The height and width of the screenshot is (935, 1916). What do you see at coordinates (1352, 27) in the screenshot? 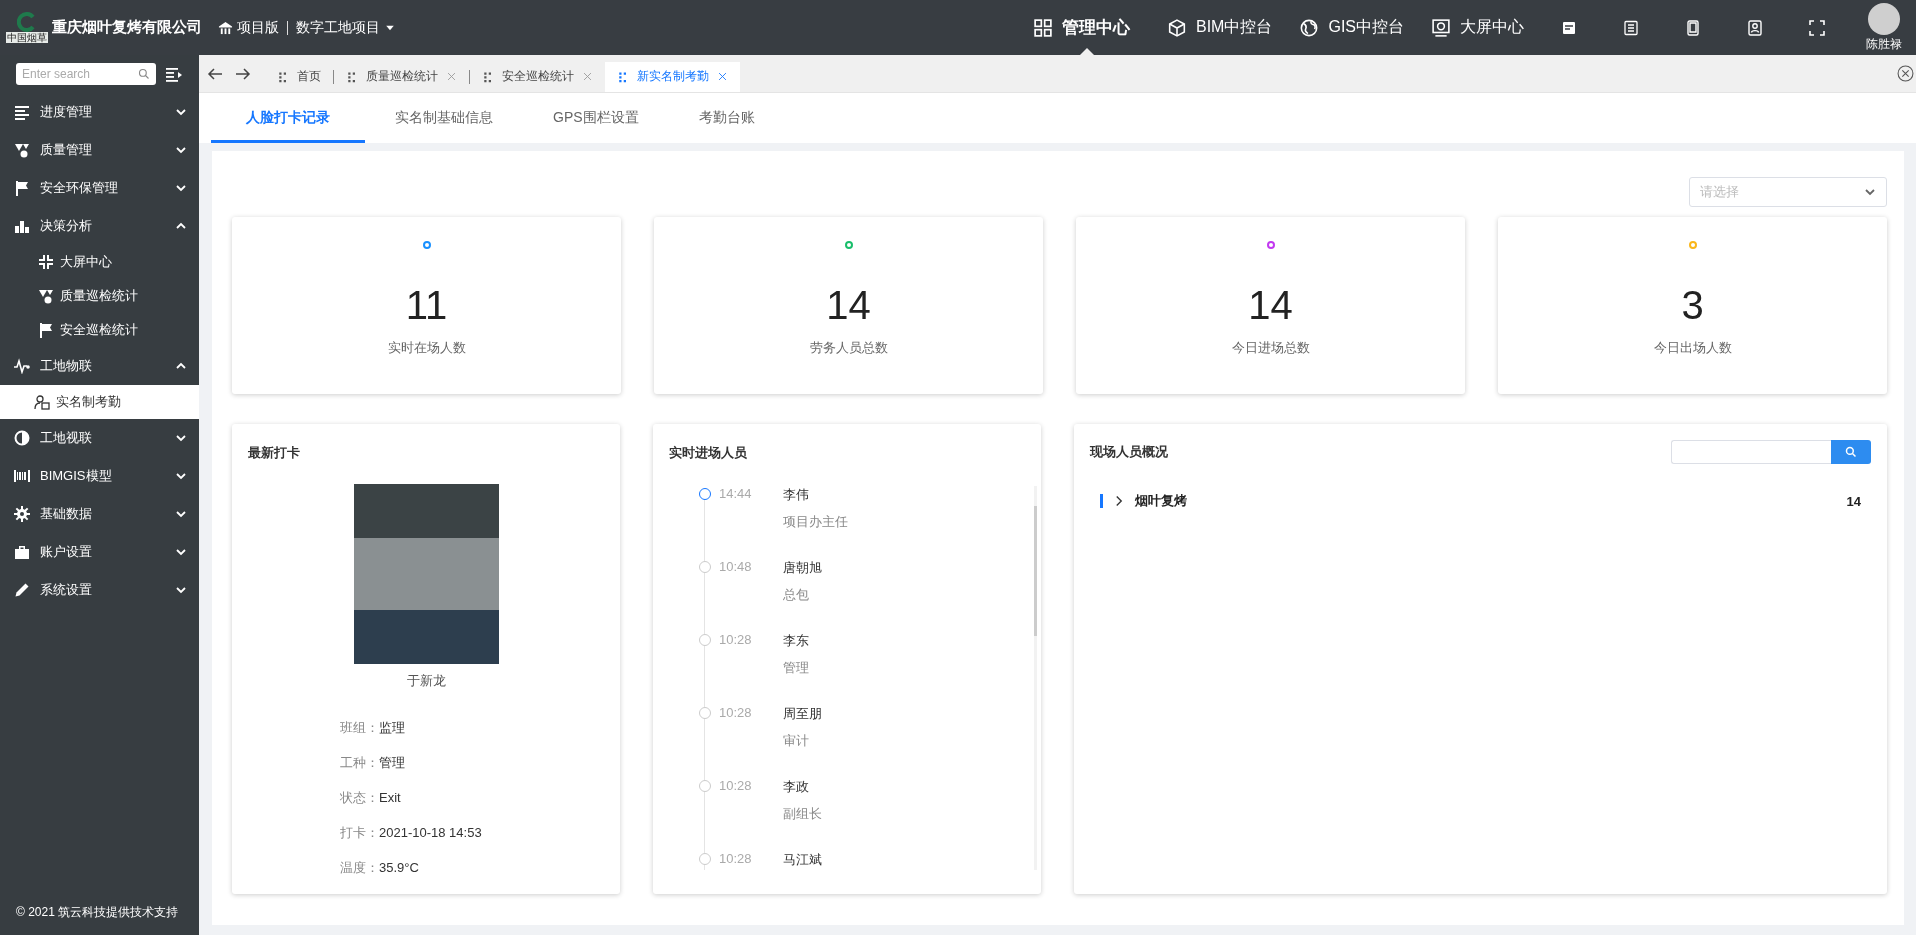
I see `nav-item: GIS中控台` at bounding box center [1352, 27].